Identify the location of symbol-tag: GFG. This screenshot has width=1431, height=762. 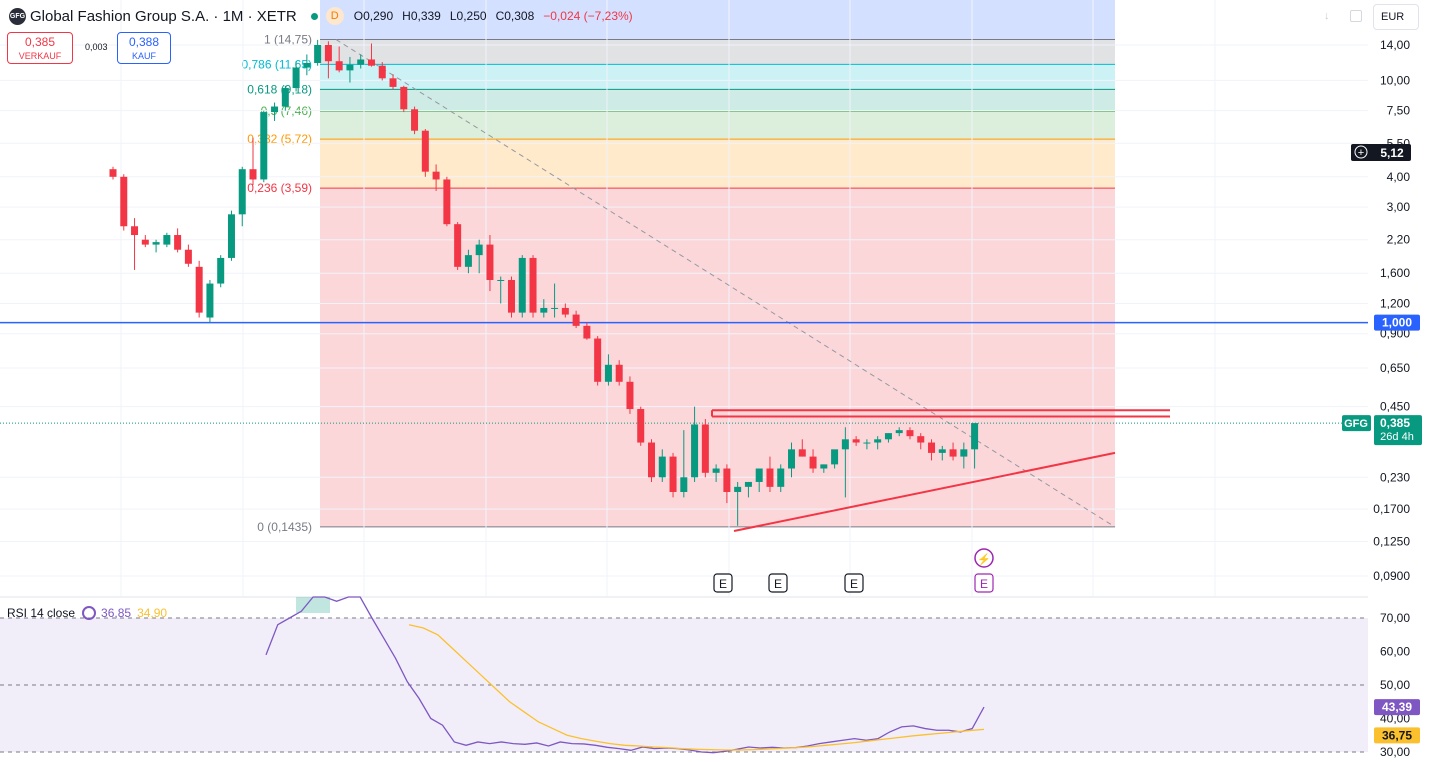
(1356, 424).